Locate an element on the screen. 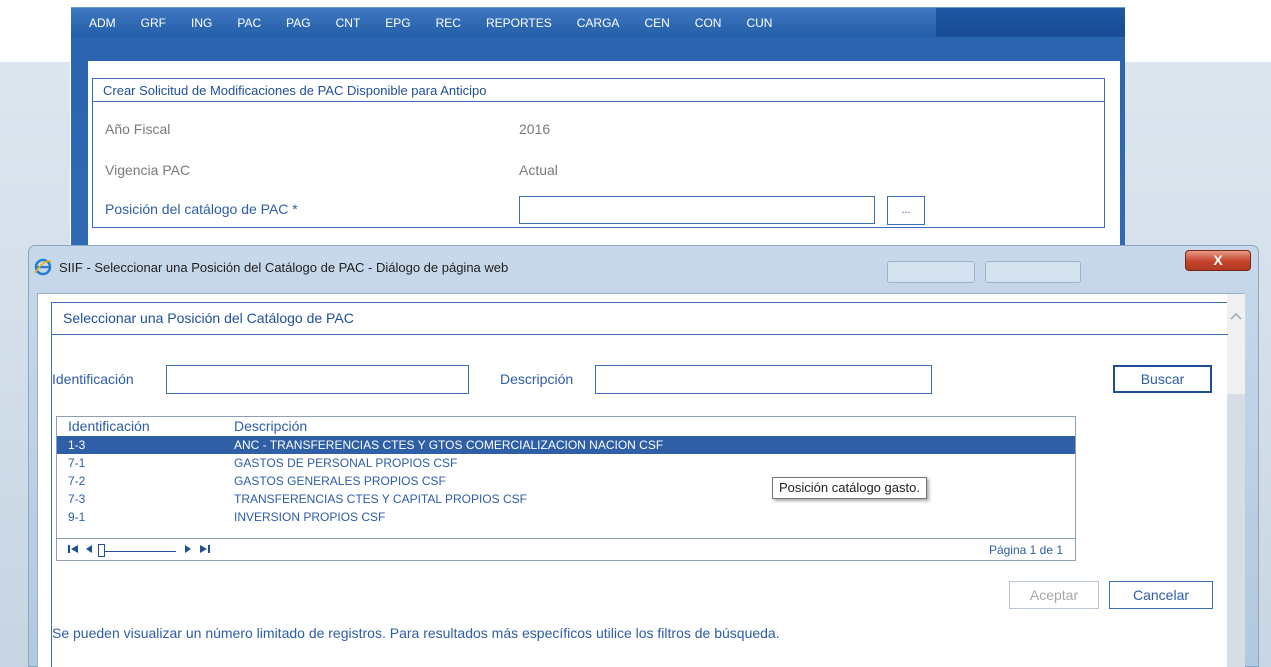 This screenshot has height=667, width=1271. page-info: Página 1 de 1 is located at coordinates (1025, 550).